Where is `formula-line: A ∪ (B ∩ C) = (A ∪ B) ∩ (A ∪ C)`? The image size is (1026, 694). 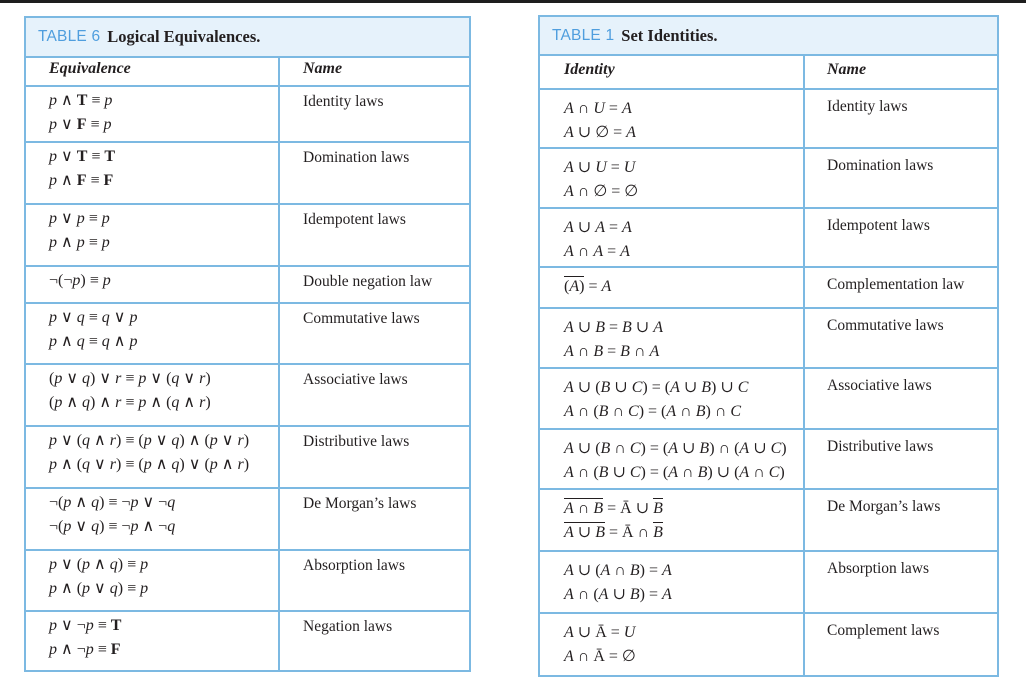
formula-line: A ∪ (B ∩ C) = (A ∪ B) ∩ (A ∪ C) is located at coordinates (675, 448).